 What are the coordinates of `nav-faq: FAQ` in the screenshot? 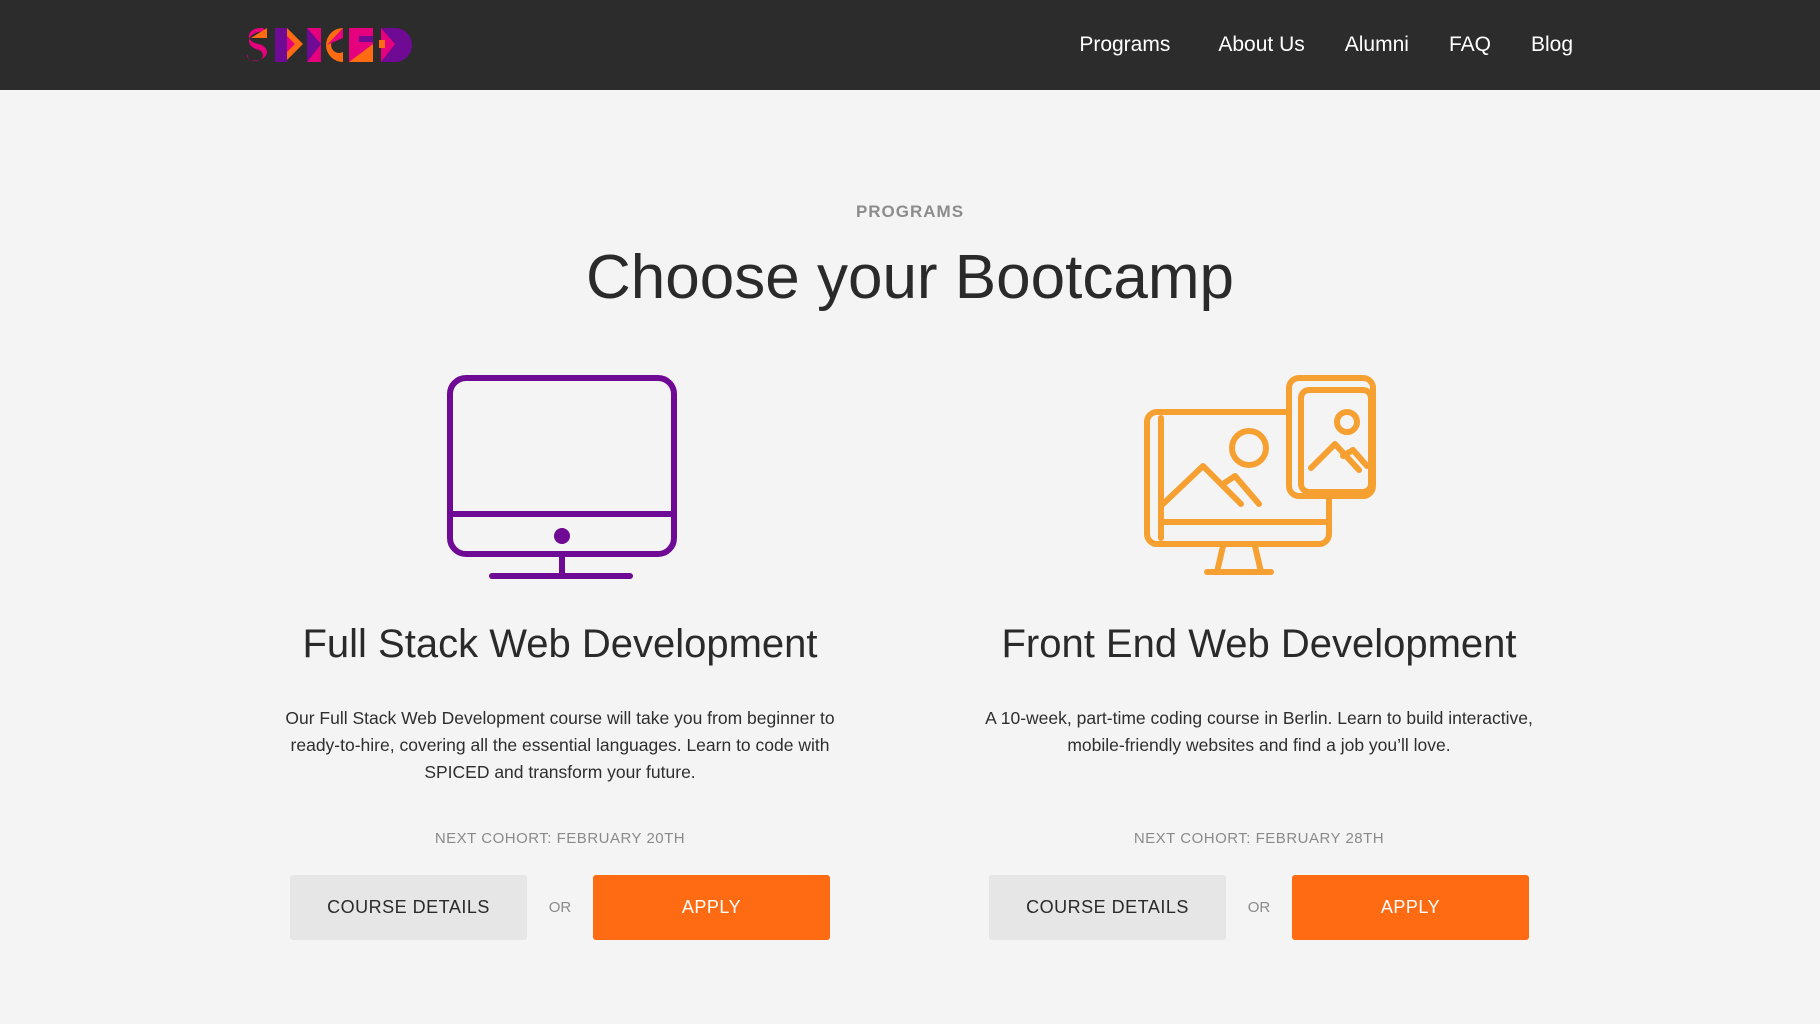 It's located at (1470, 45).